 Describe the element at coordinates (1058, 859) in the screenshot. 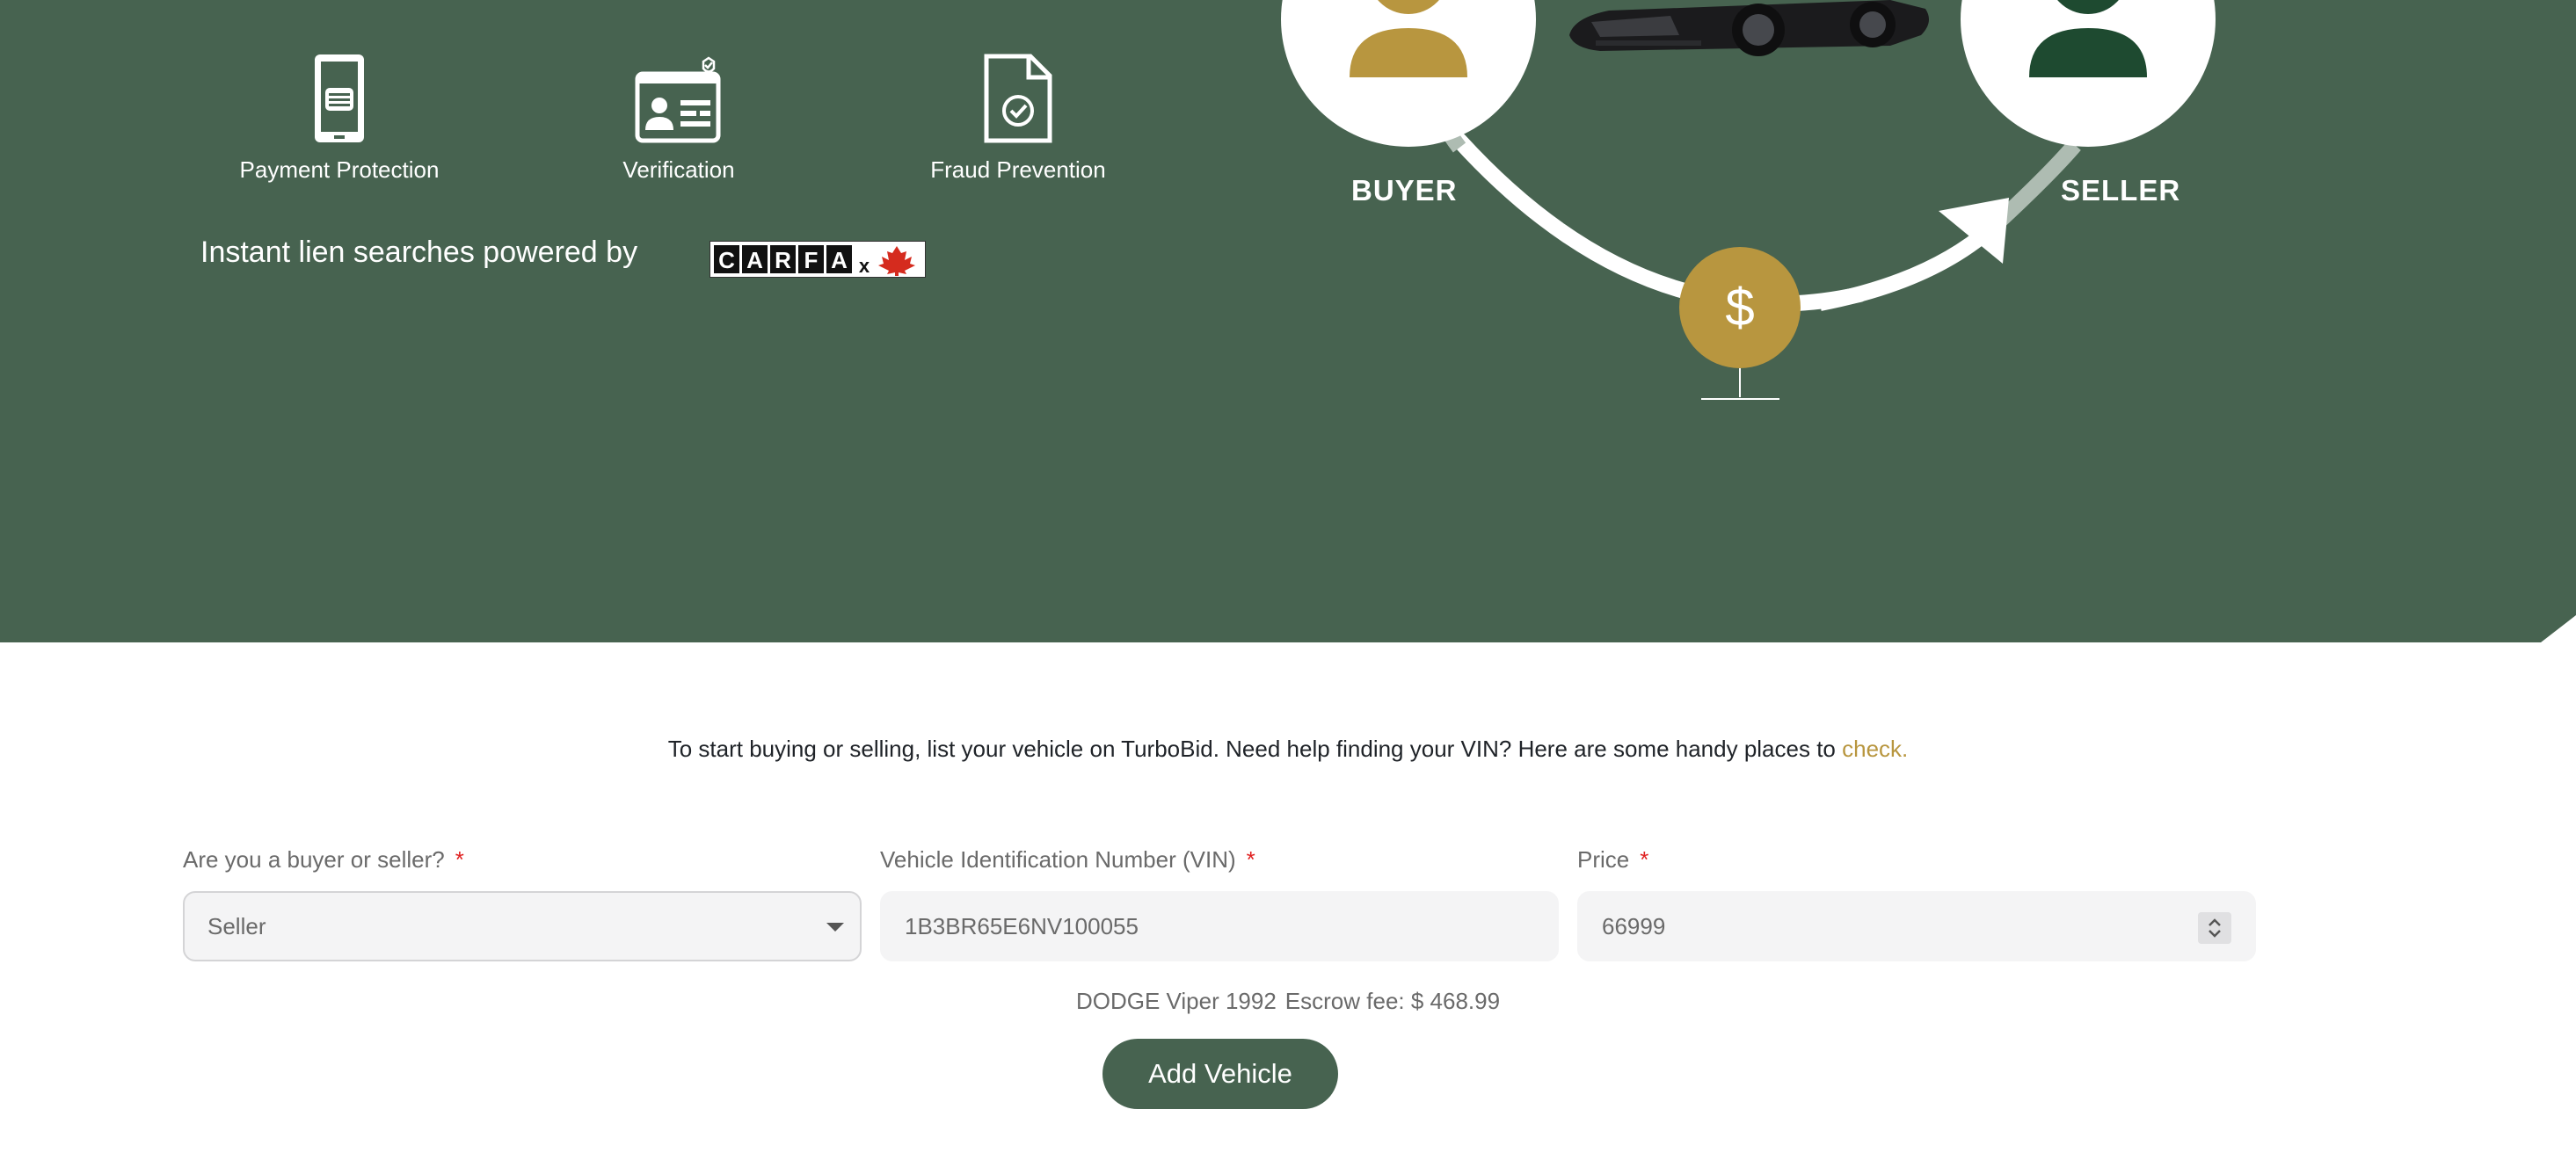

I see `vin-label-text: Vehicle Identification Number (VIN)` at that location.